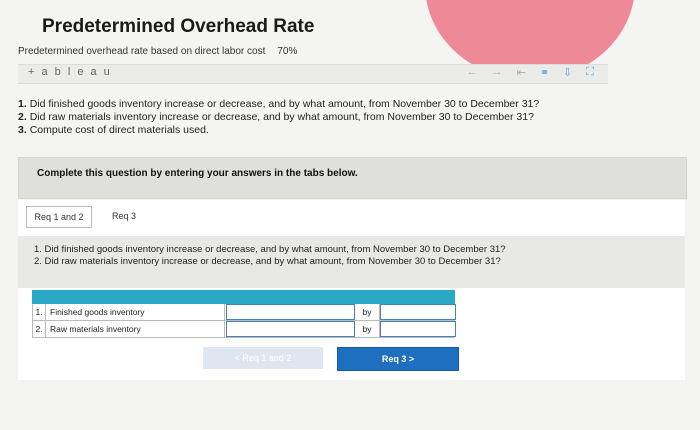  I want to click on row-number: 1., so click(39, 312).